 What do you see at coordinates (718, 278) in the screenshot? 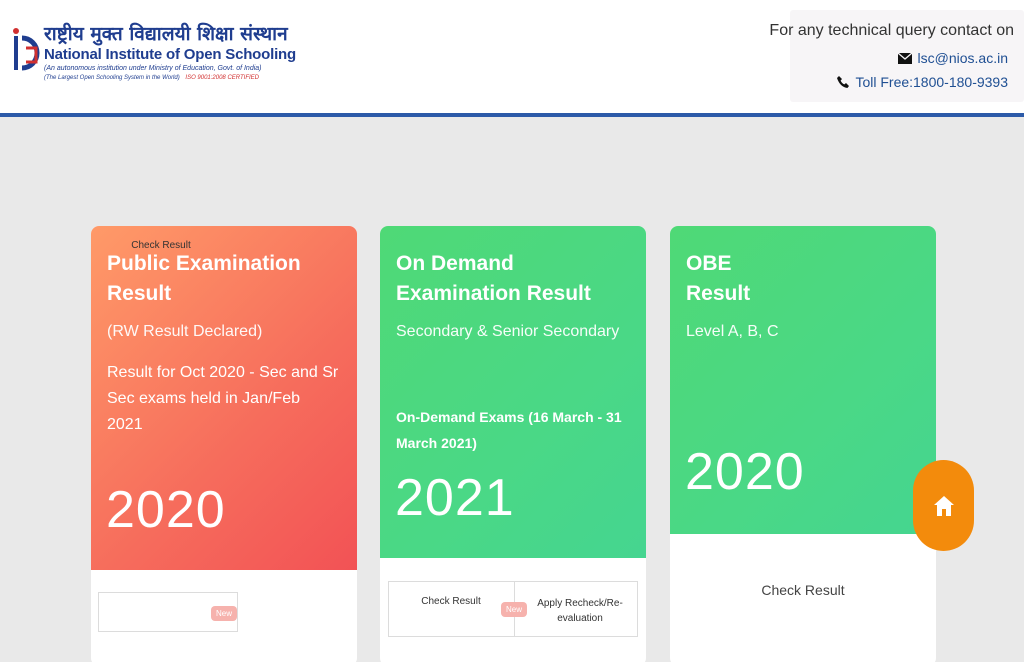
I see `card-title: OBE Result` at bounding box center [718, 278].